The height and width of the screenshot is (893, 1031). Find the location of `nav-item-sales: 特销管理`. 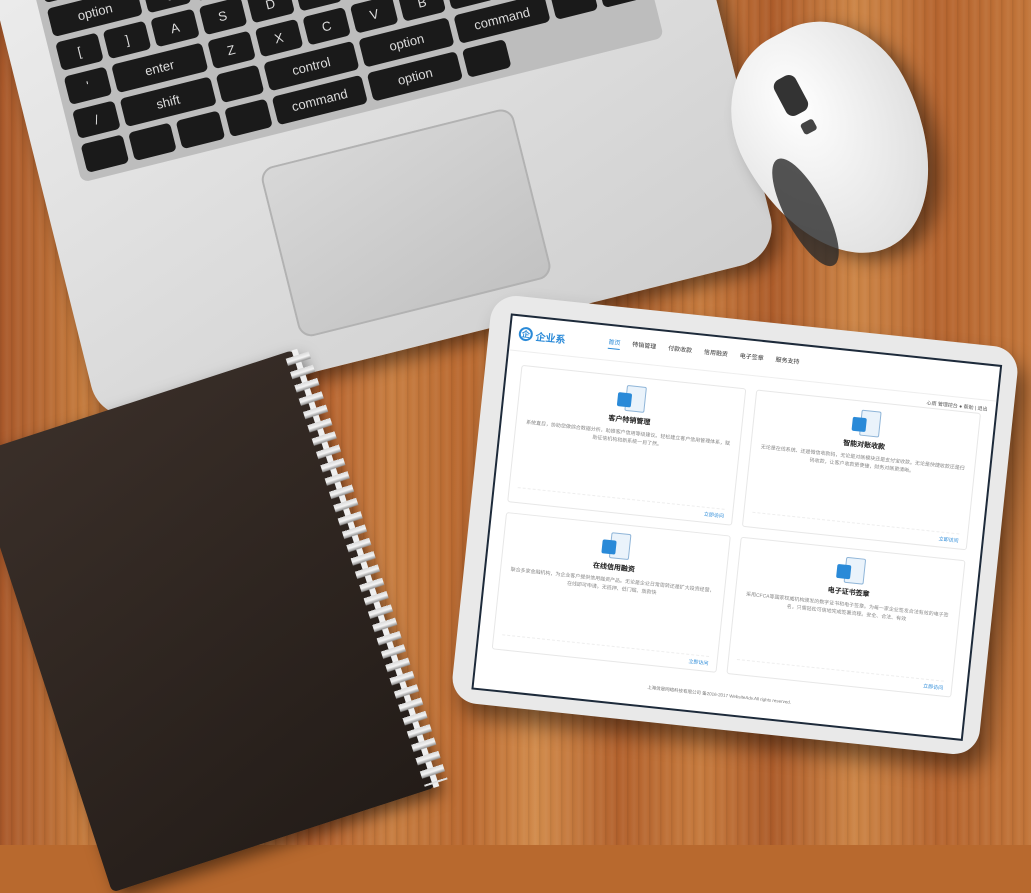

nav-item-sales: 特销管理 is located at coordinates (644, 346).